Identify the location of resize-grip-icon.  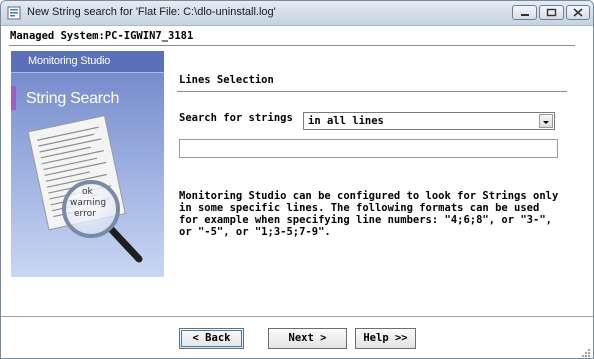
(586, 353).